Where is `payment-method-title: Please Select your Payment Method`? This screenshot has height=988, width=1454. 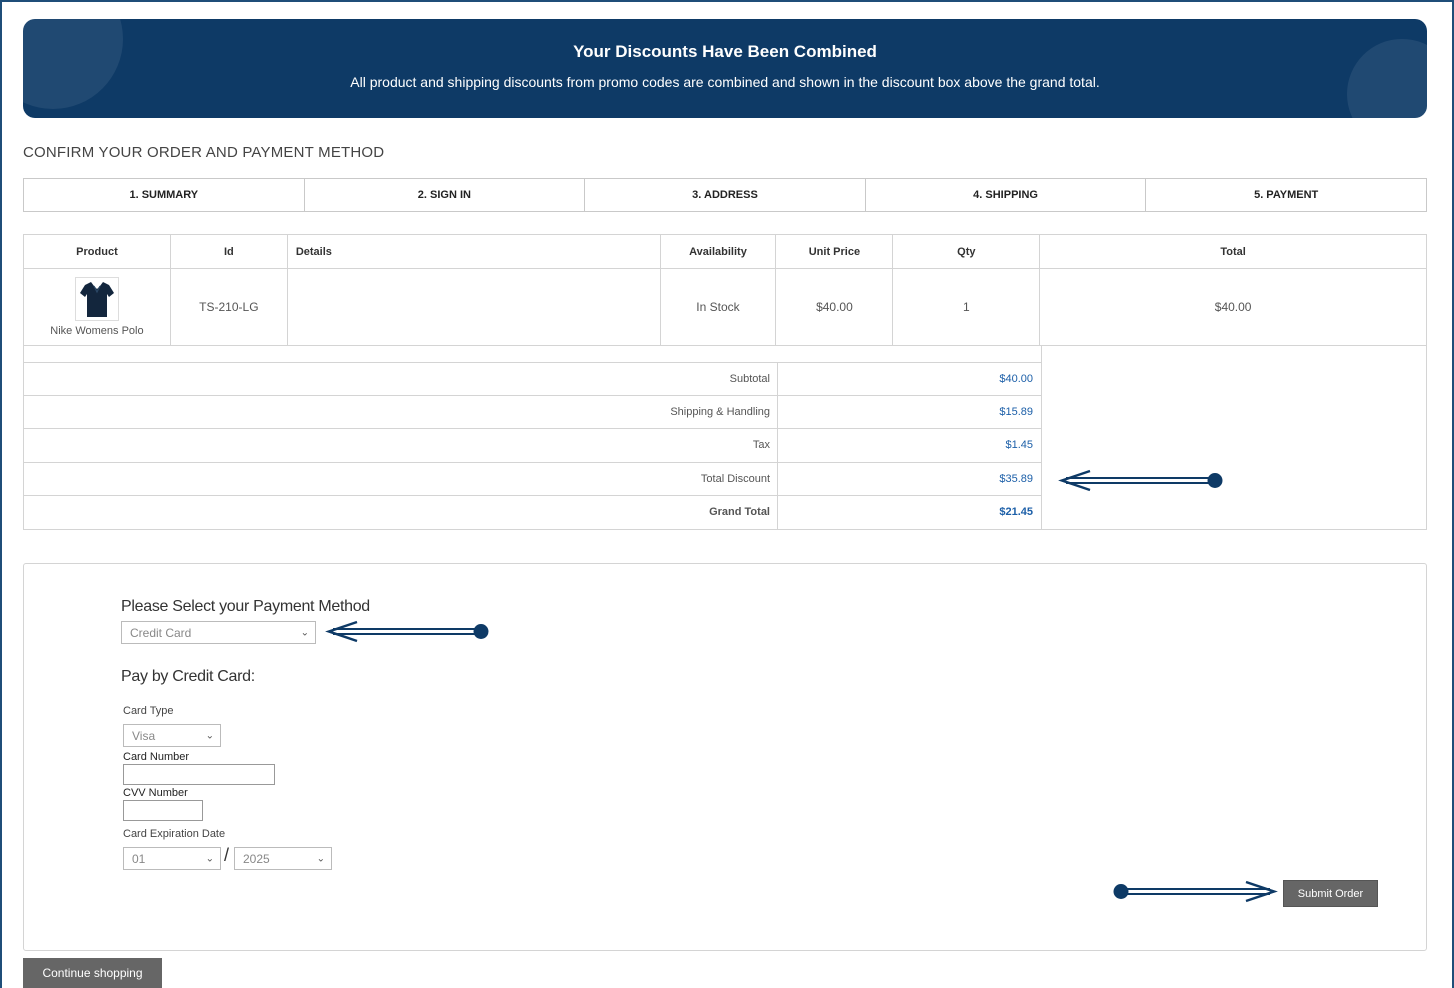
payment-method-title: Please Select your Payment Method is located at coordinates (245, 606).